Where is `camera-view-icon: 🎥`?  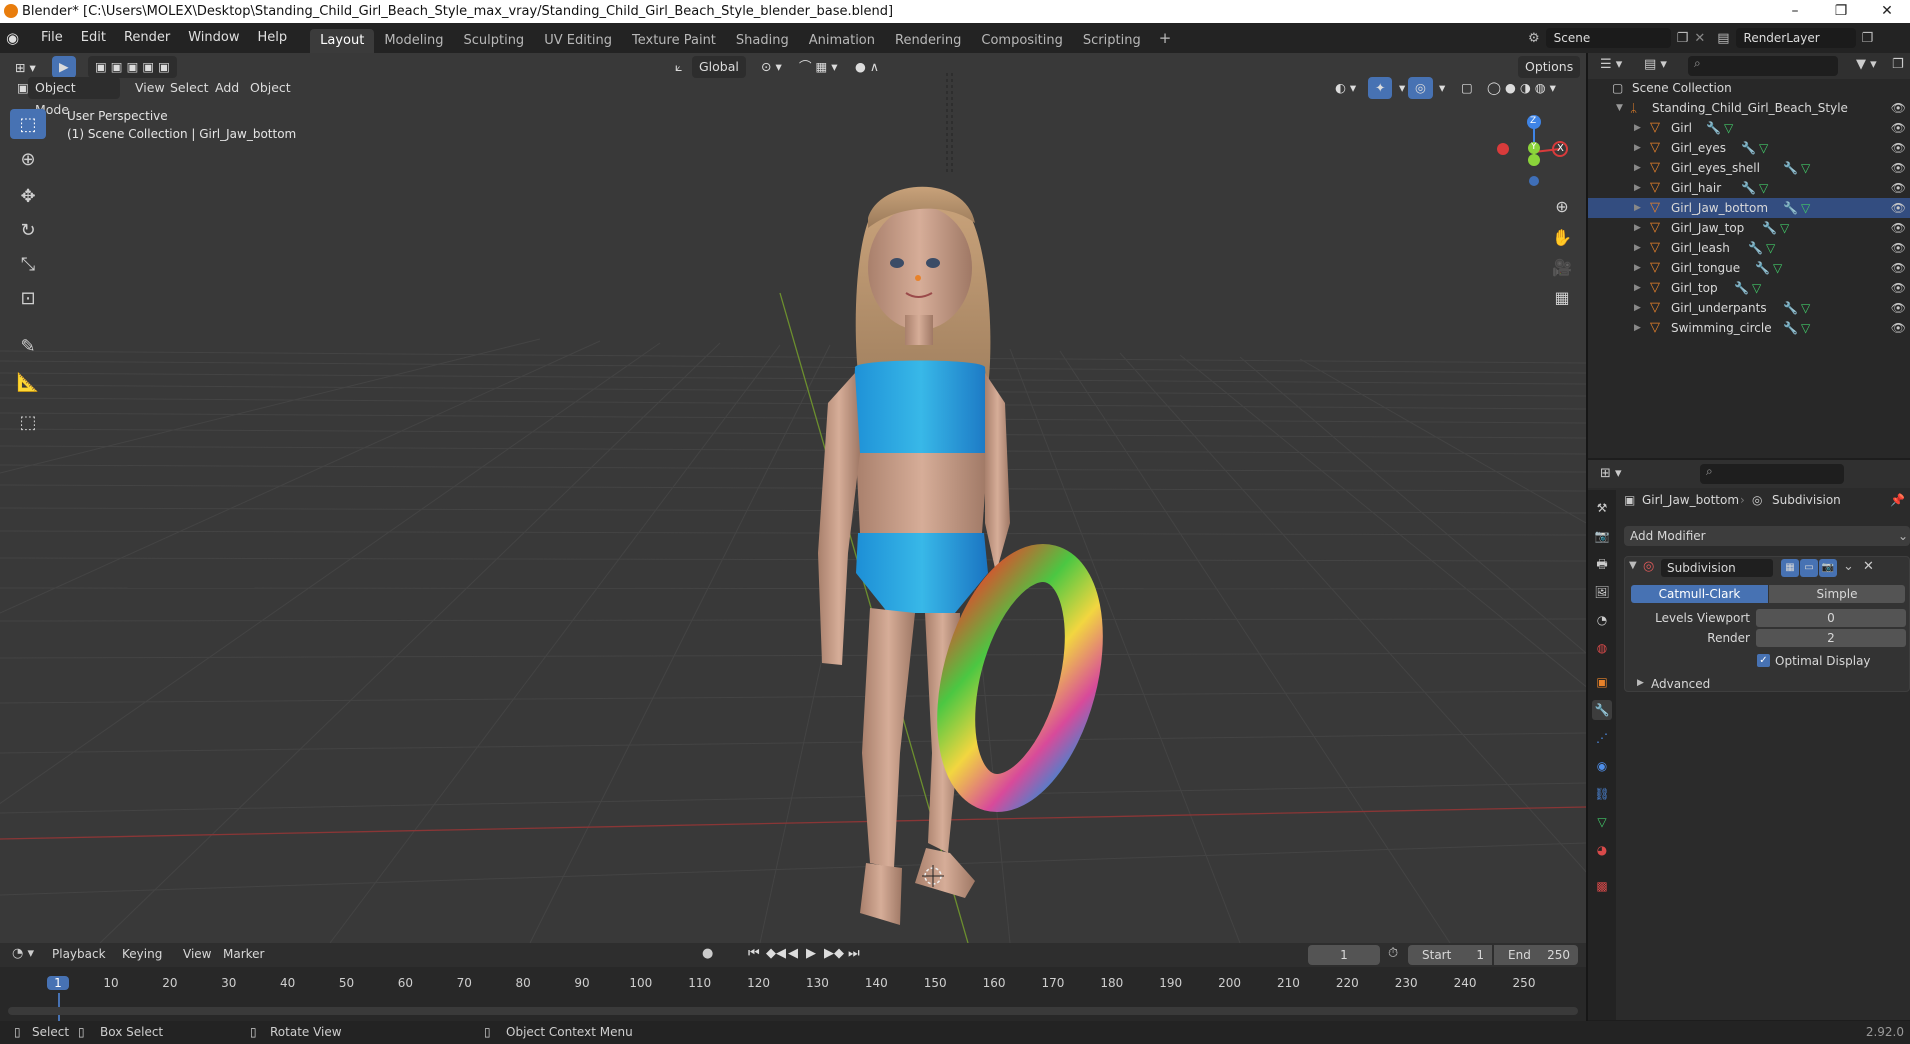
camera-view-icon: 🎥 is located at coordinates (1562, 267).